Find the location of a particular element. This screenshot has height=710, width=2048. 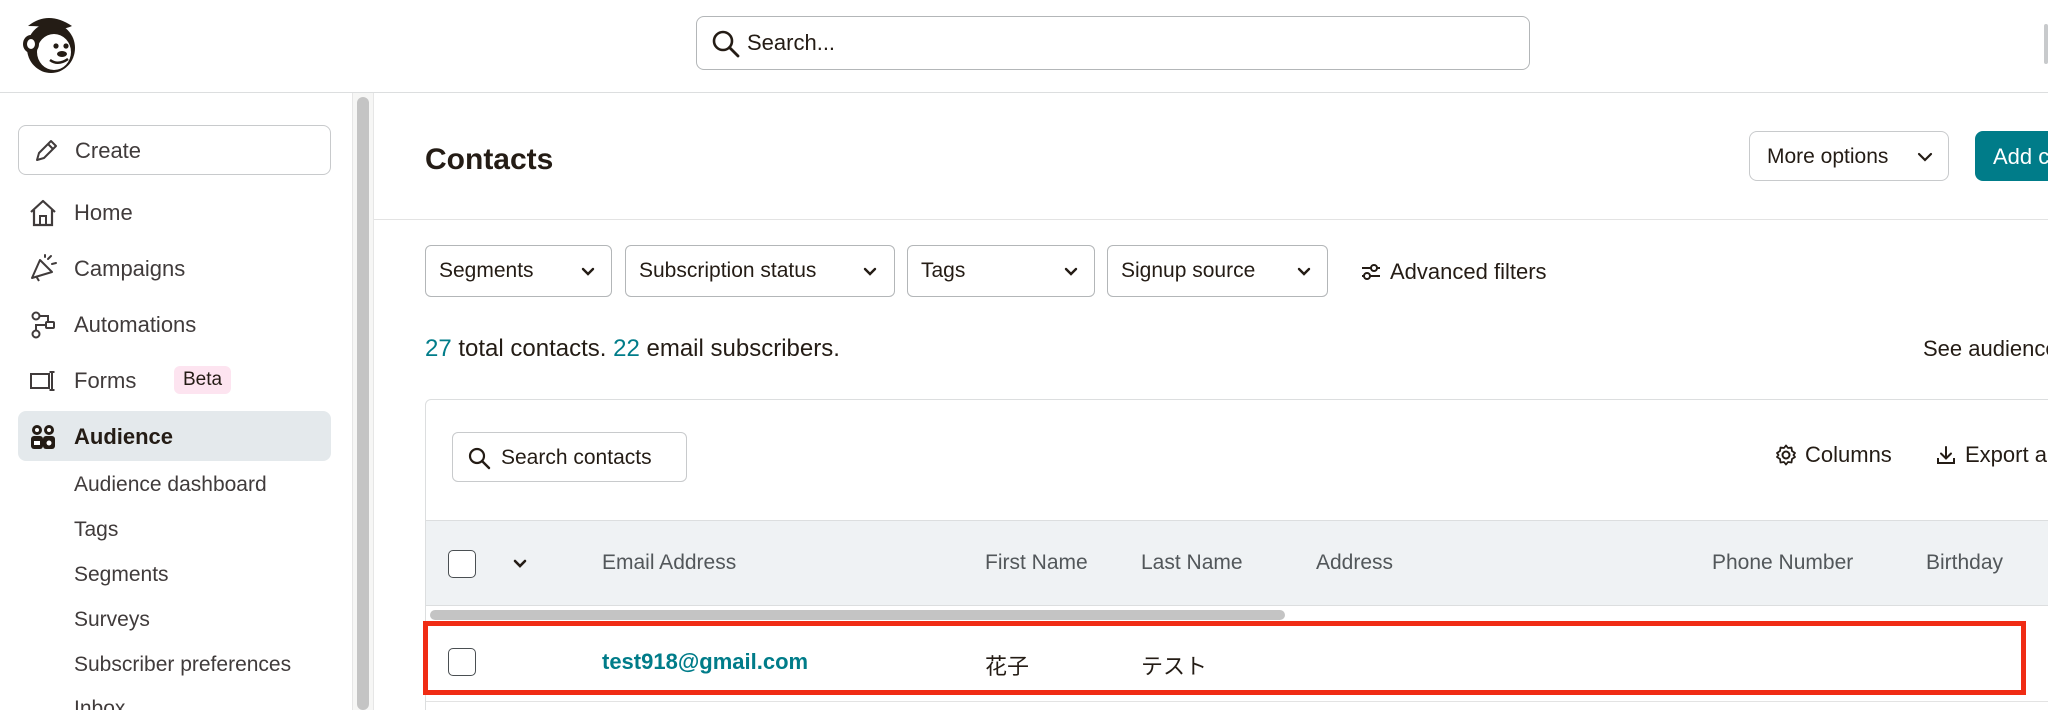

global-search is located at coordinates (1113, 43).